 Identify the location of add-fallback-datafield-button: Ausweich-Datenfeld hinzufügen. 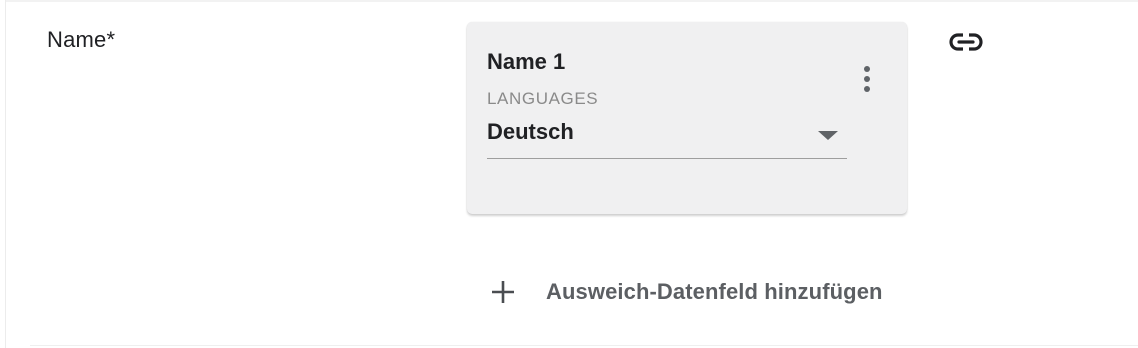
(686, 292).